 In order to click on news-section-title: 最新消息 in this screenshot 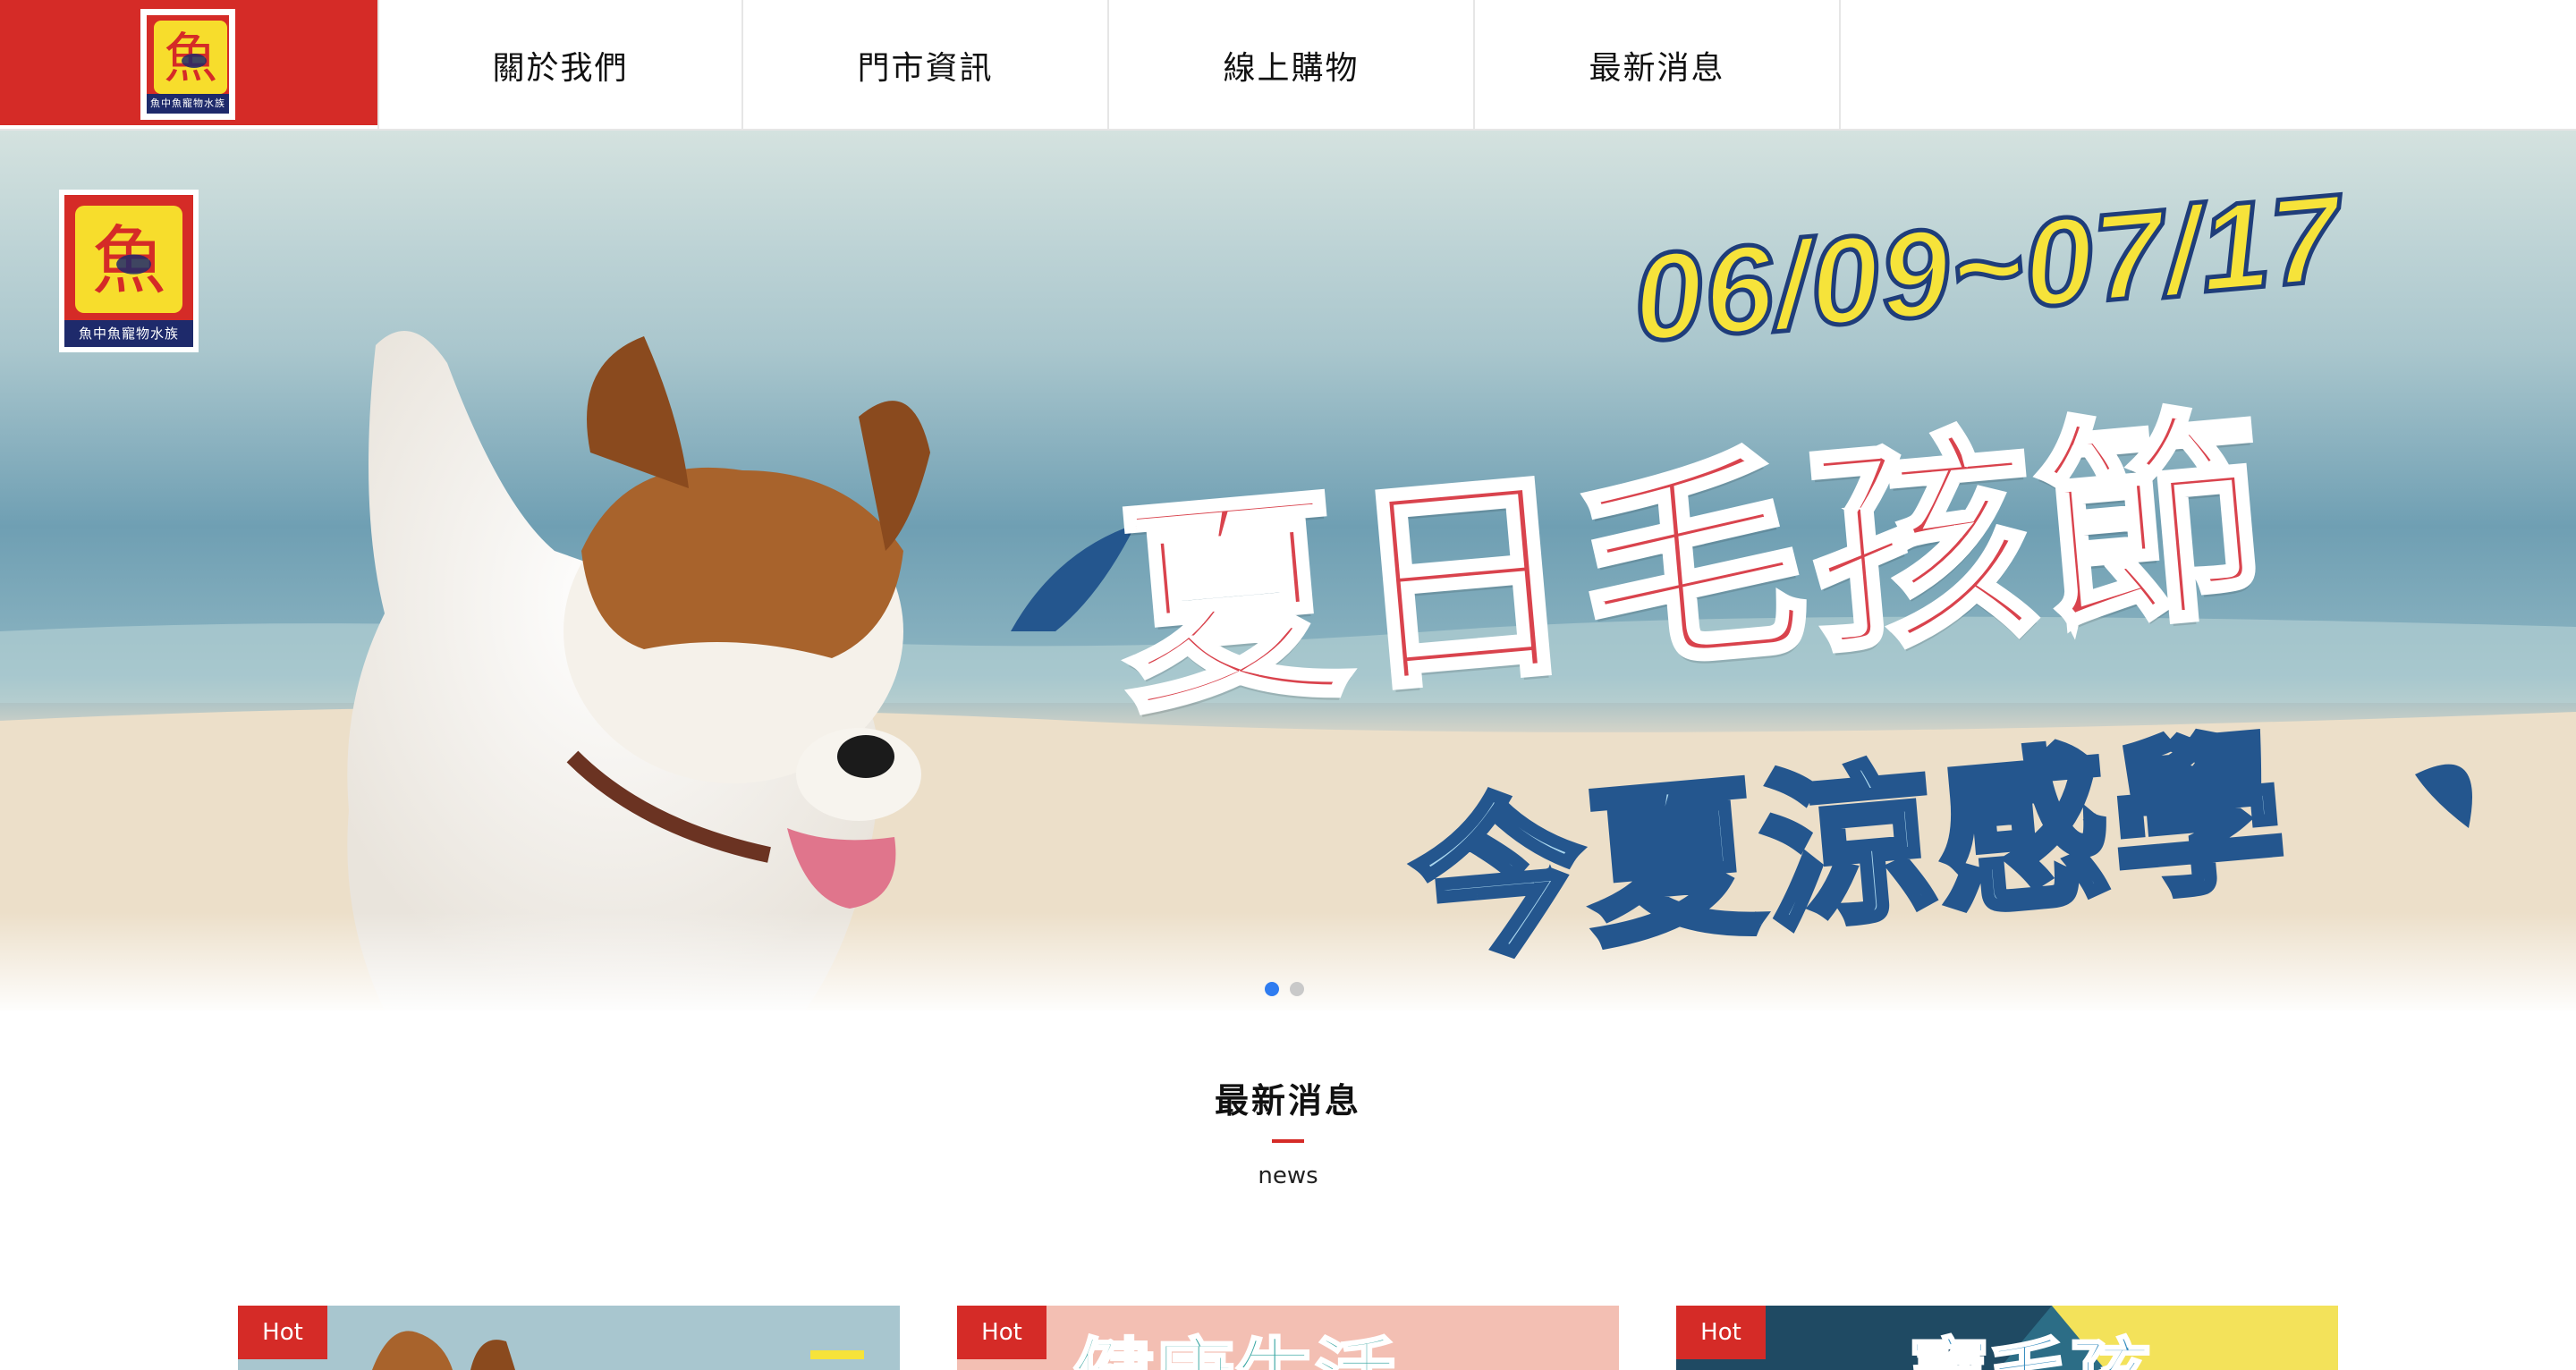, I will do `click(1287, 1101)`.